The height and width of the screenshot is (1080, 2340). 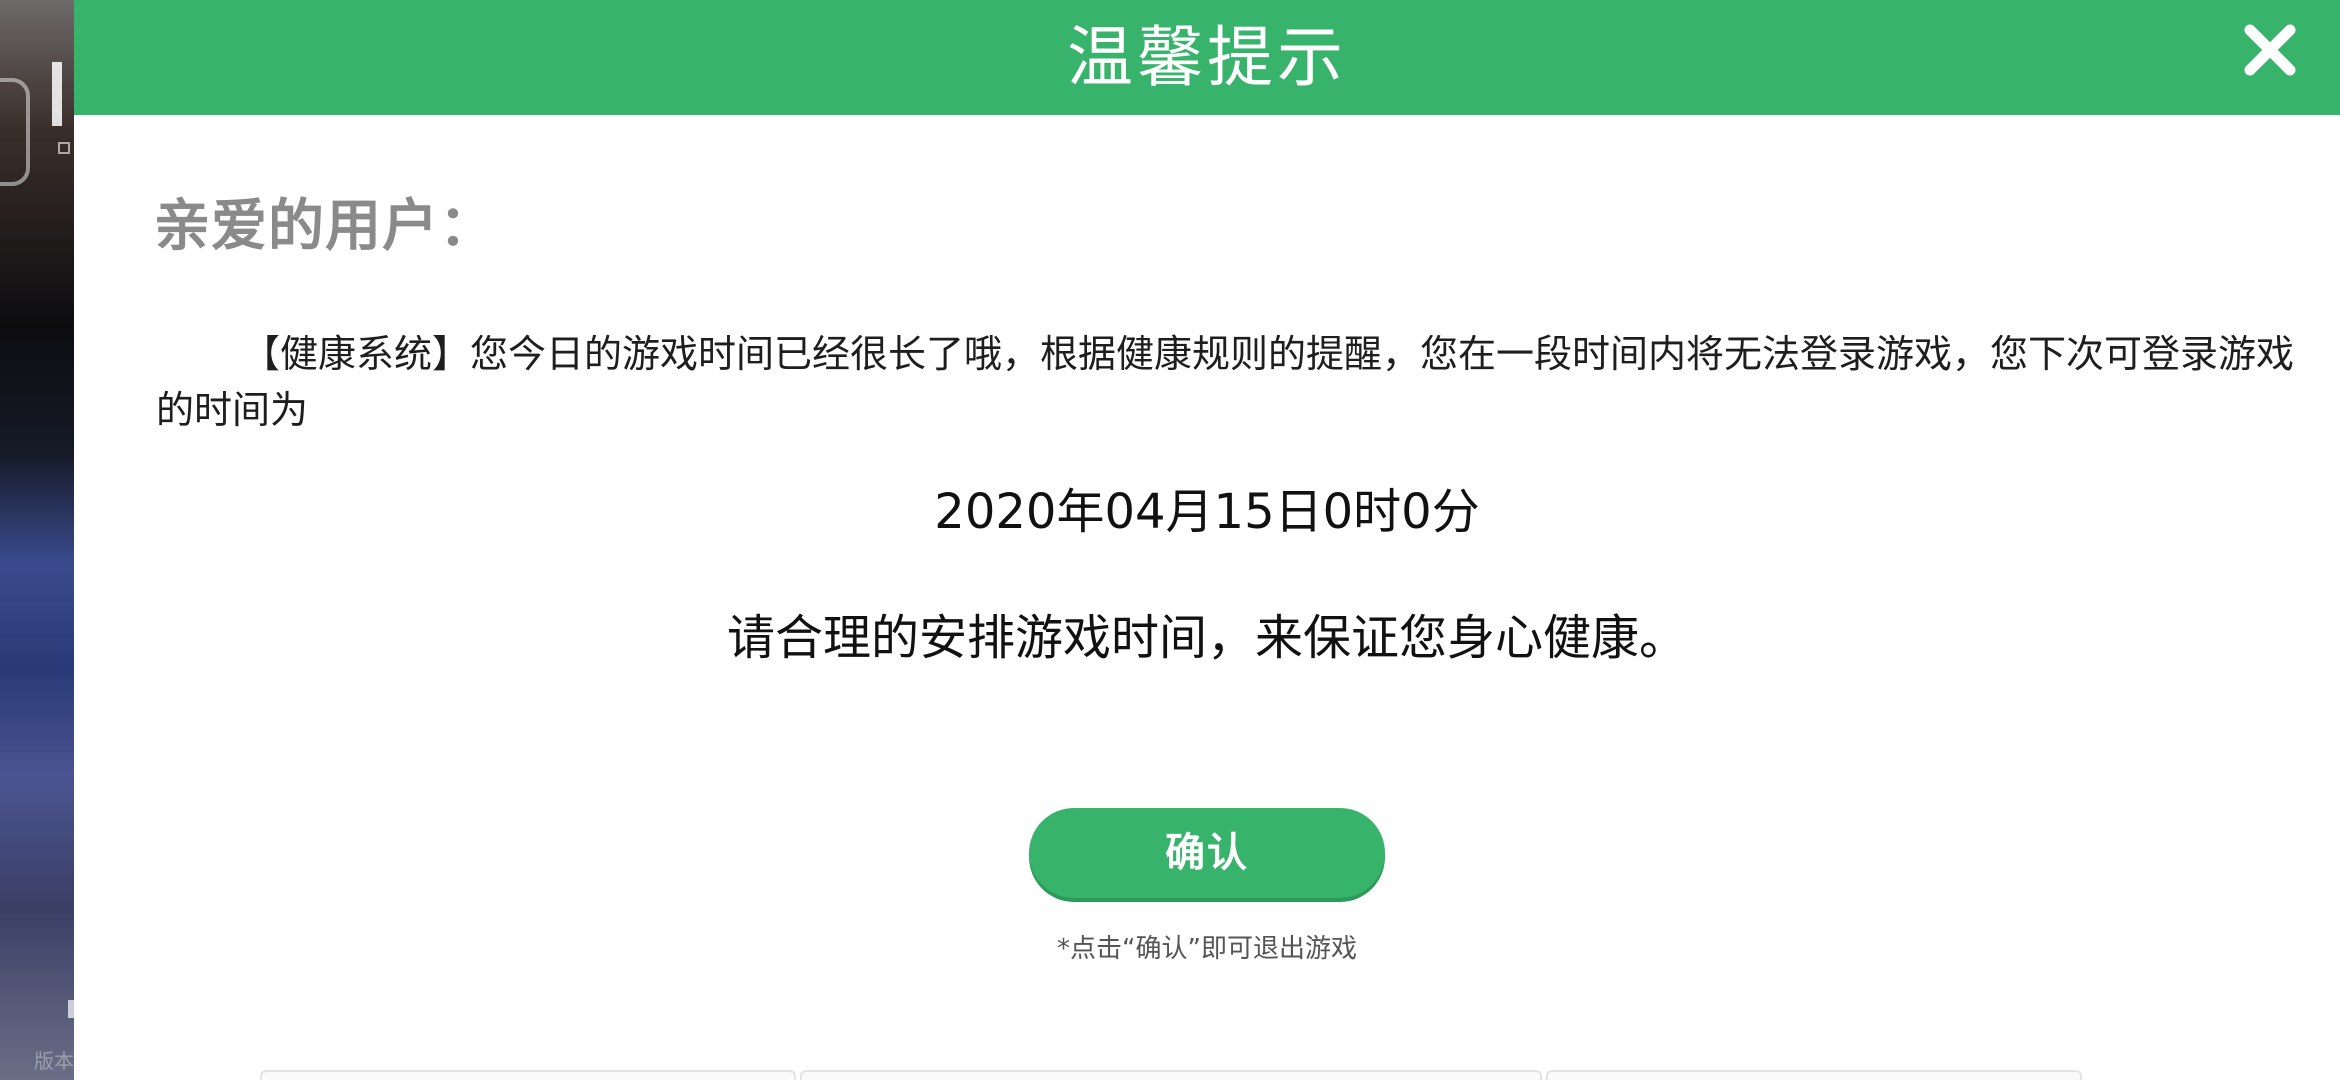 What do you see at coordinates (1207, 949) in the screenshot?
I see `exit-note: *点击“确认”即可退出游戏` at bounding box center [1207, 949].